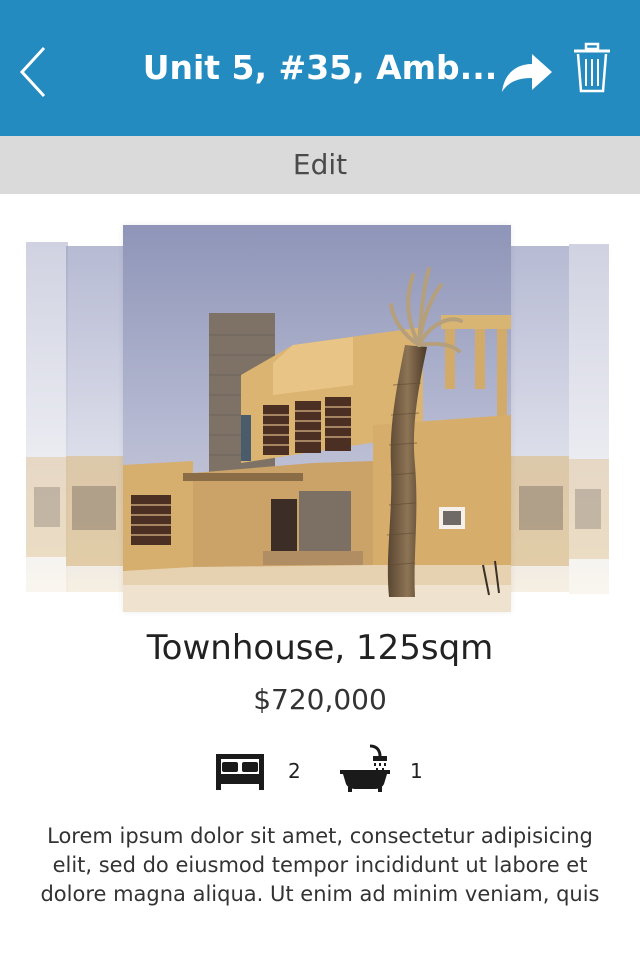 Image resolution: width=640 pixels, height=960 pixels. What do you see at coordinates (320, 770) in the screenshot?
I see `listing-specs: 2 1` at bounding box center [320, 770].